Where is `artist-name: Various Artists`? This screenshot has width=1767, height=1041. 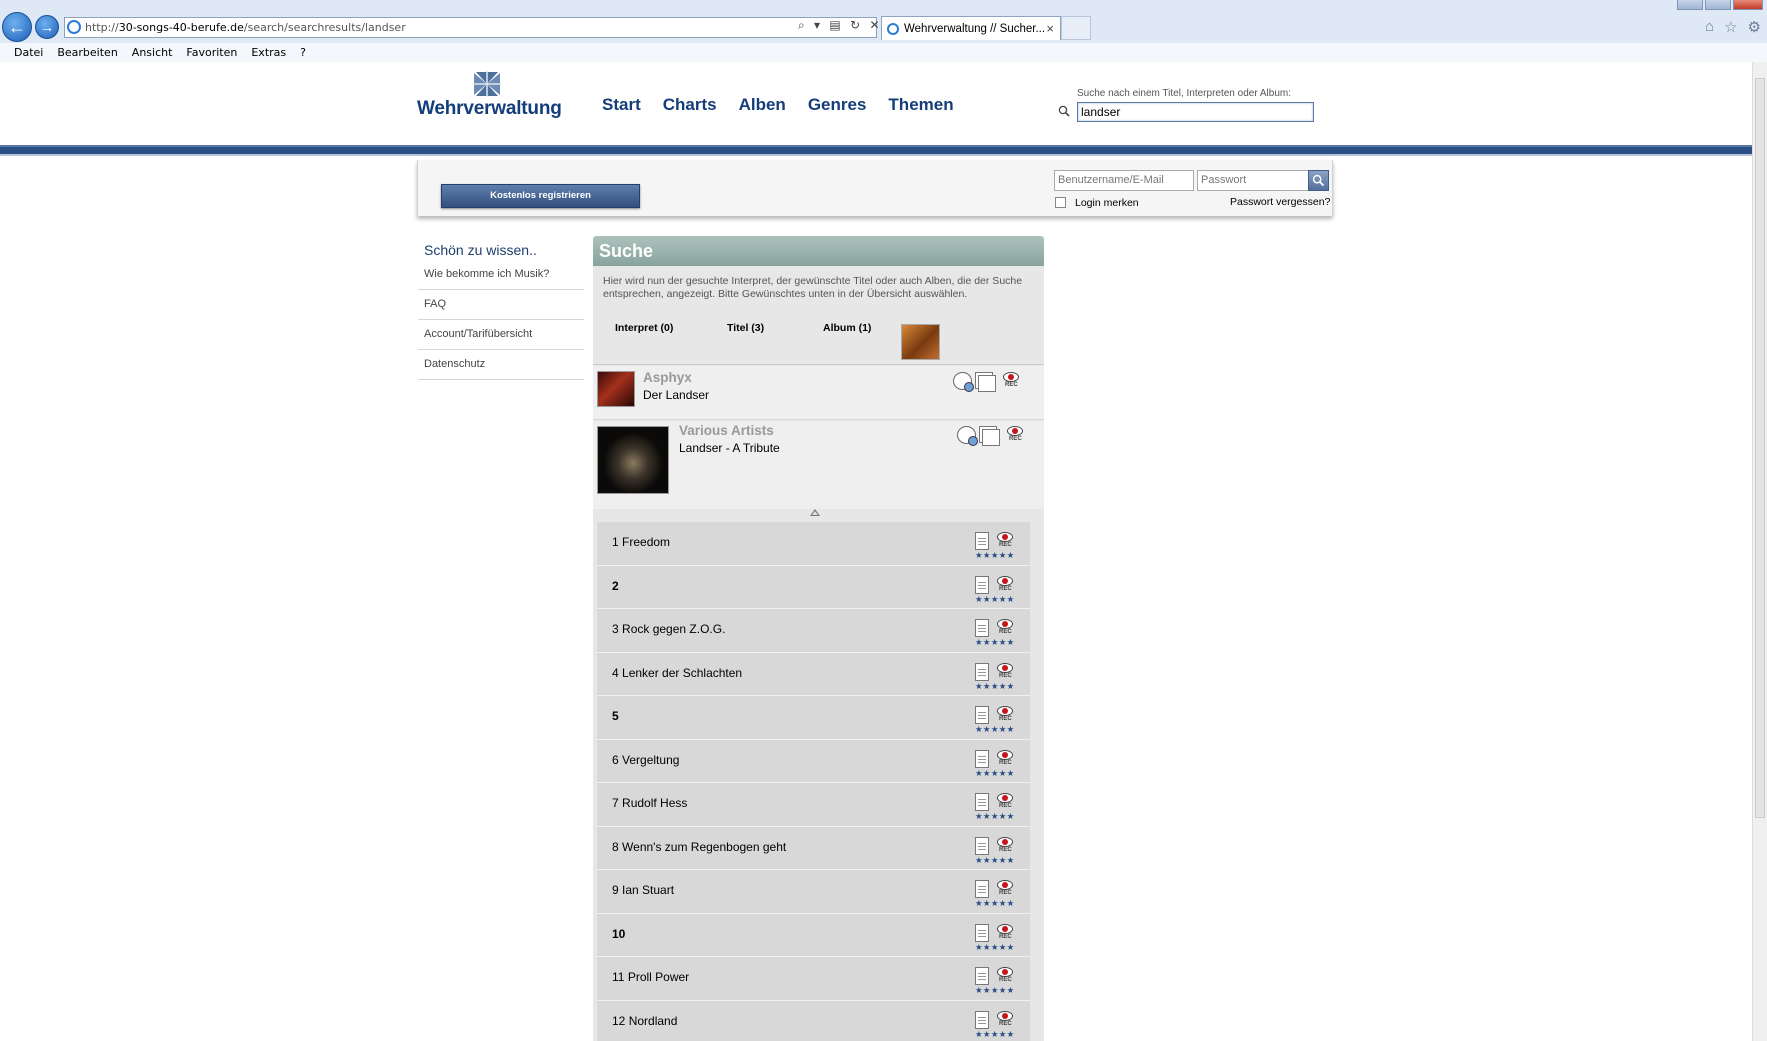 artist-name: Various Artists is located at coordinates (726, 430).